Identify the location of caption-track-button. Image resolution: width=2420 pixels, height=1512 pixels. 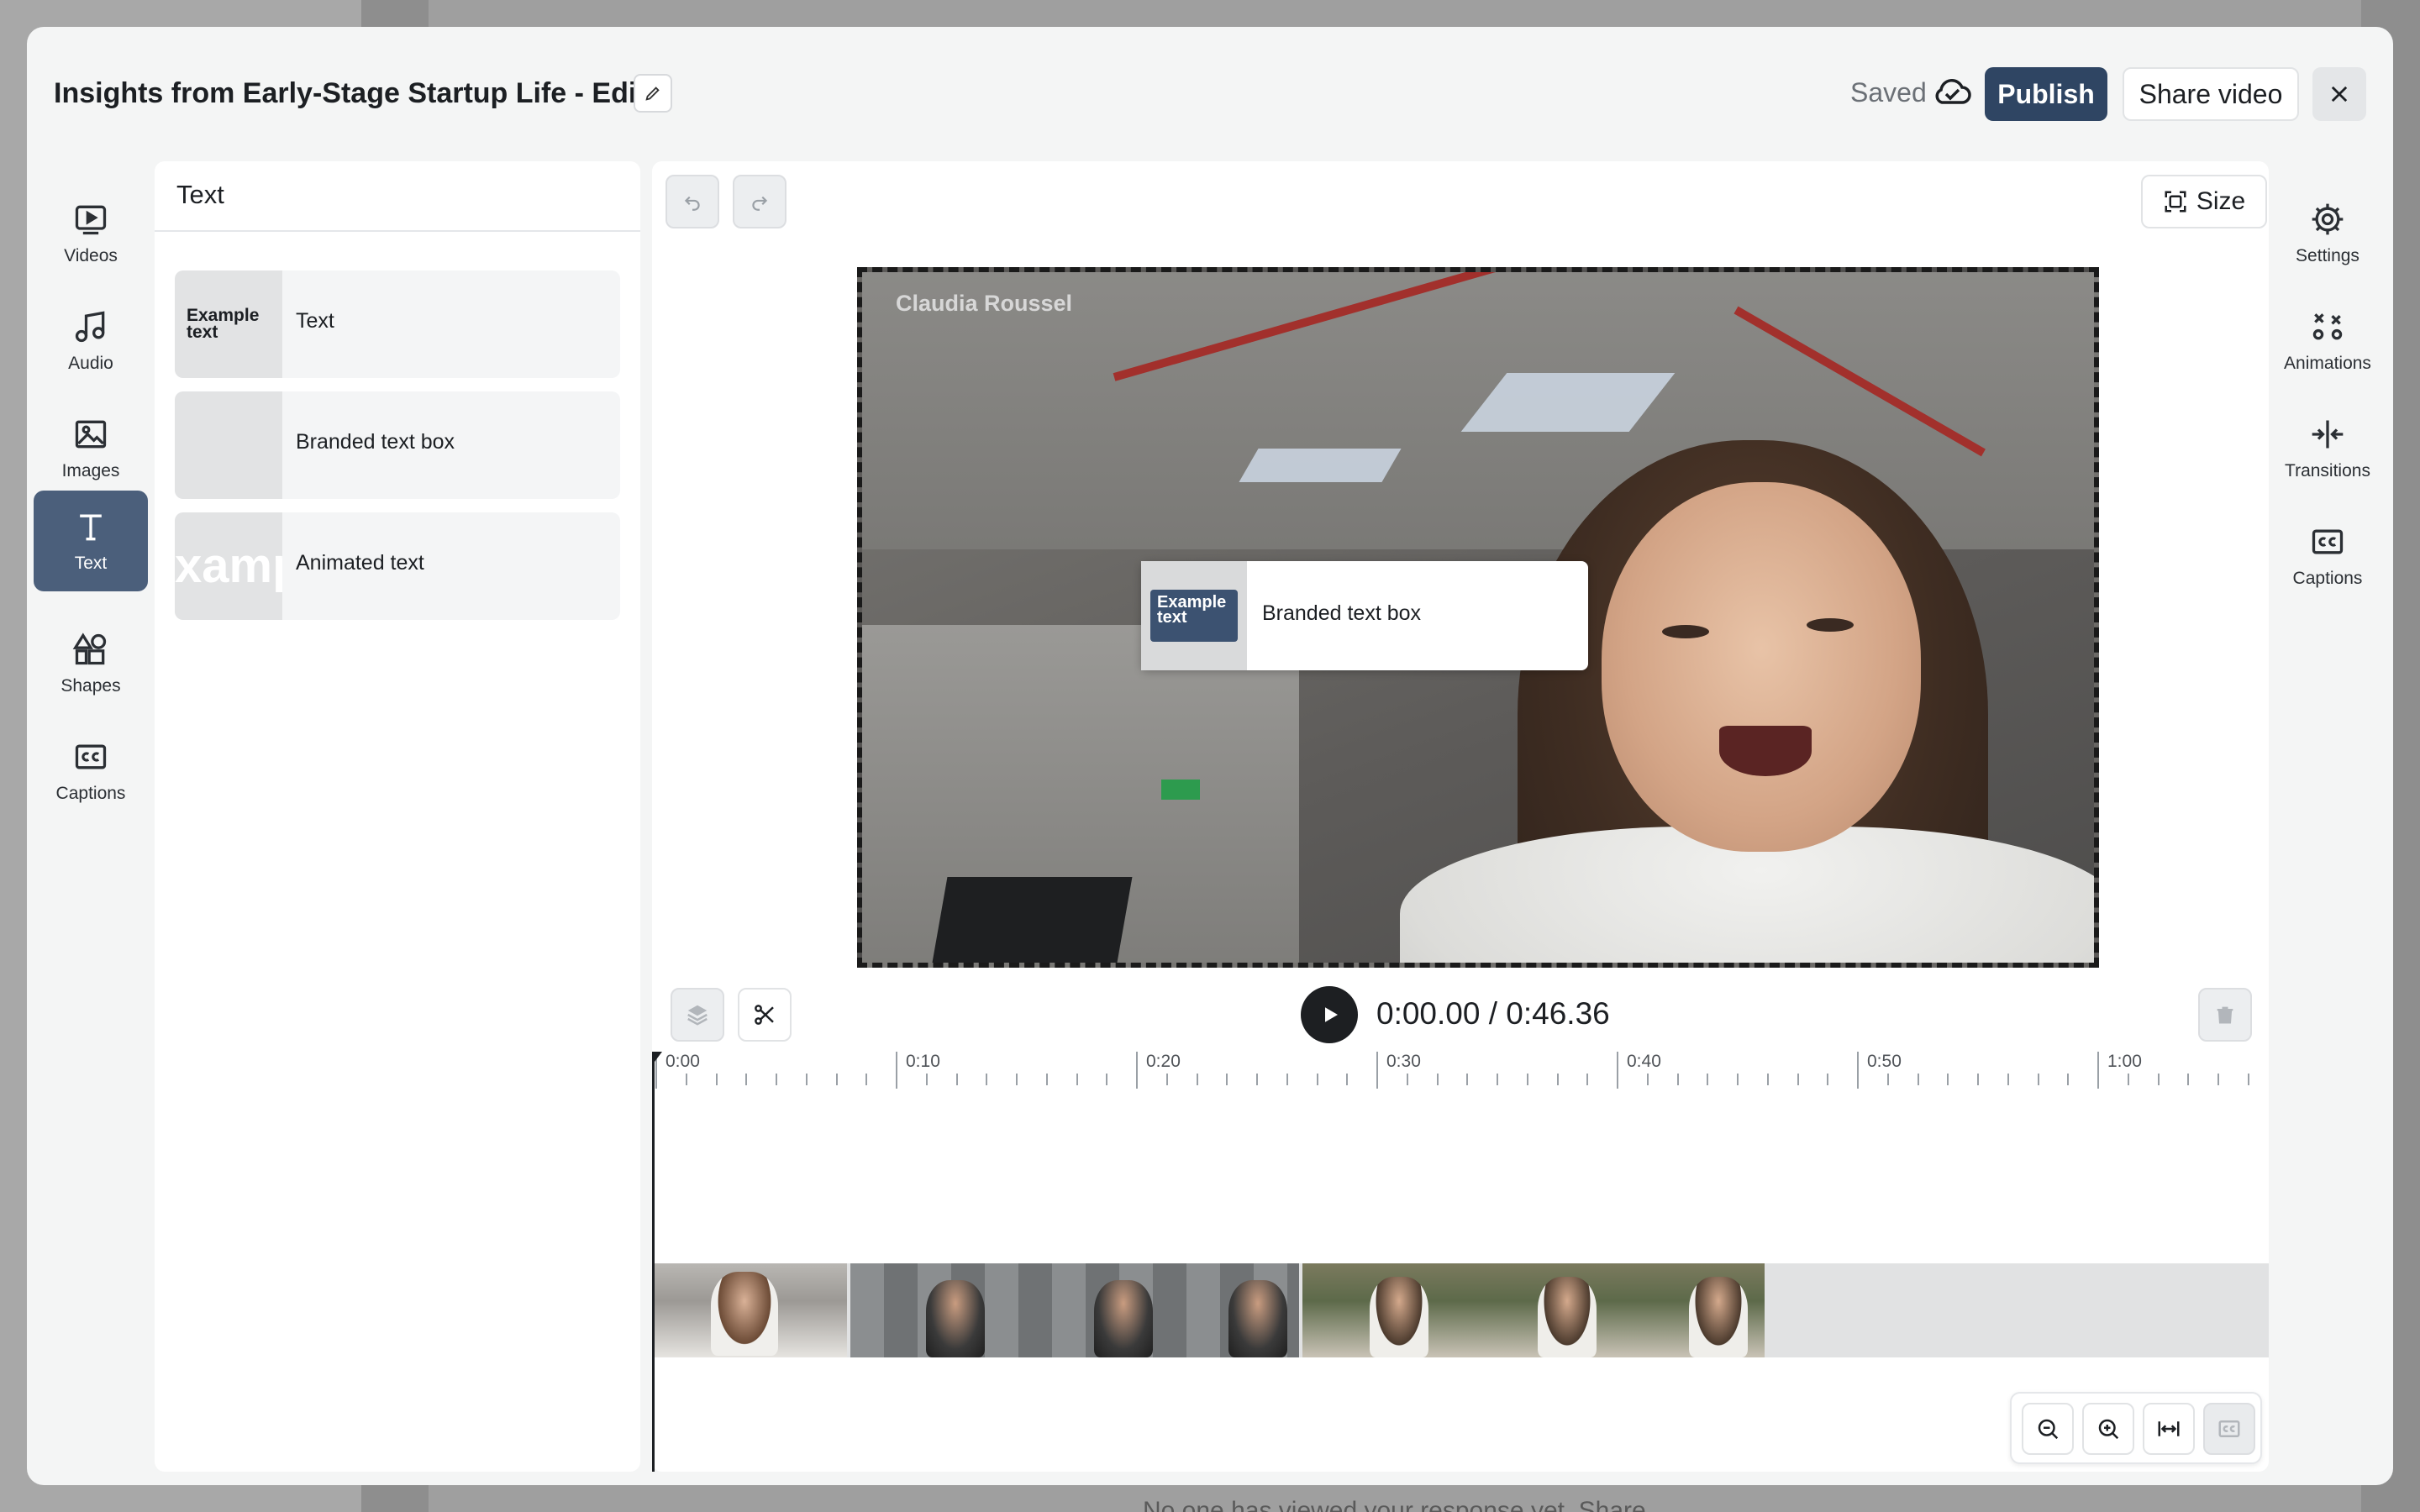
(2229, 1429).